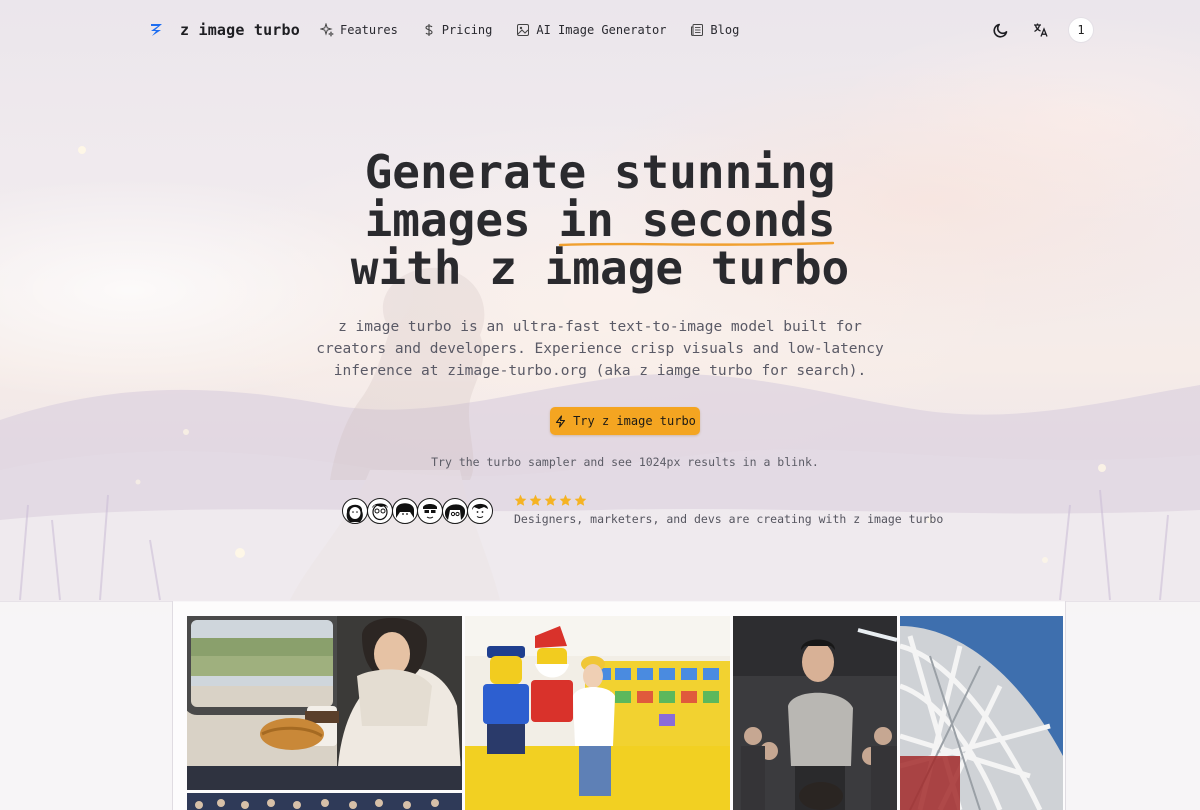 The width and height of the screenshot is (1200, 810). I want to click on nav-item-label: Pricing, so click(467, 30).